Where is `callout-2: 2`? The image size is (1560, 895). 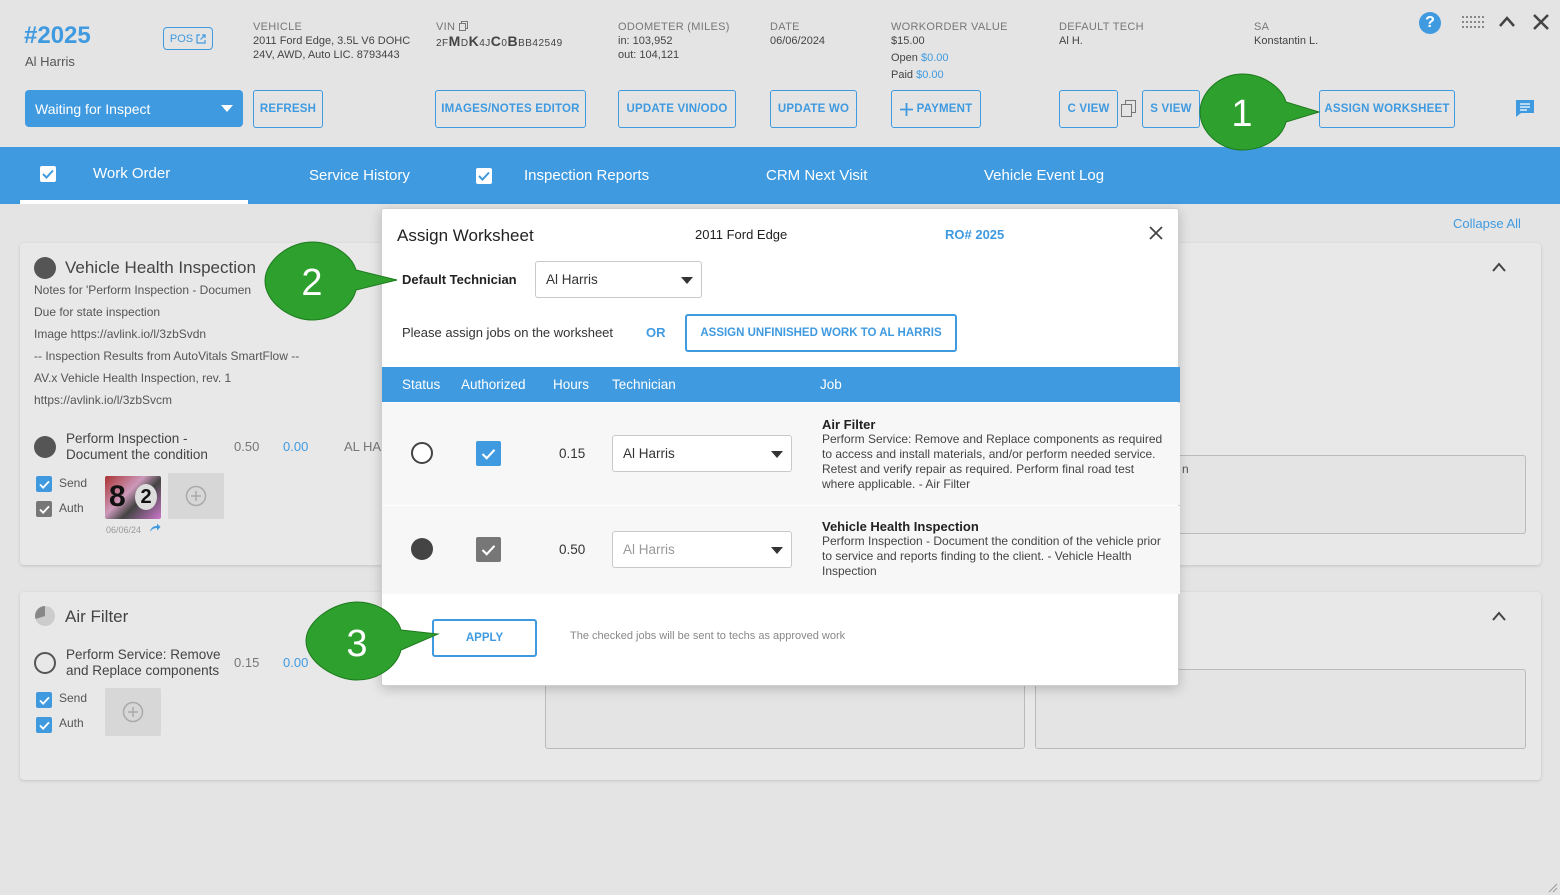 callout-2: 2 is located at coordinates (331, 281).